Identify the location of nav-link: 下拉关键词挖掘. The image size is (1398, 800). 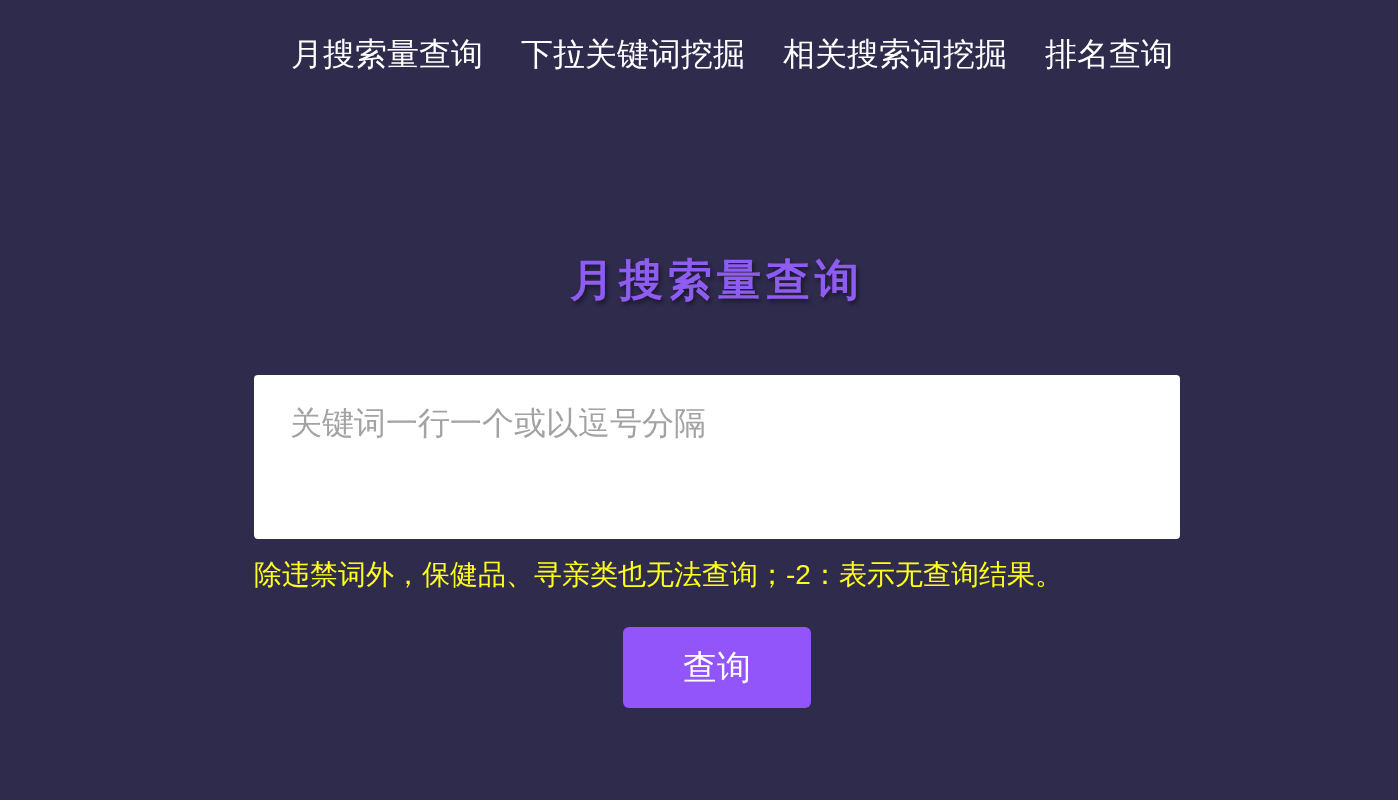
(633, 54).